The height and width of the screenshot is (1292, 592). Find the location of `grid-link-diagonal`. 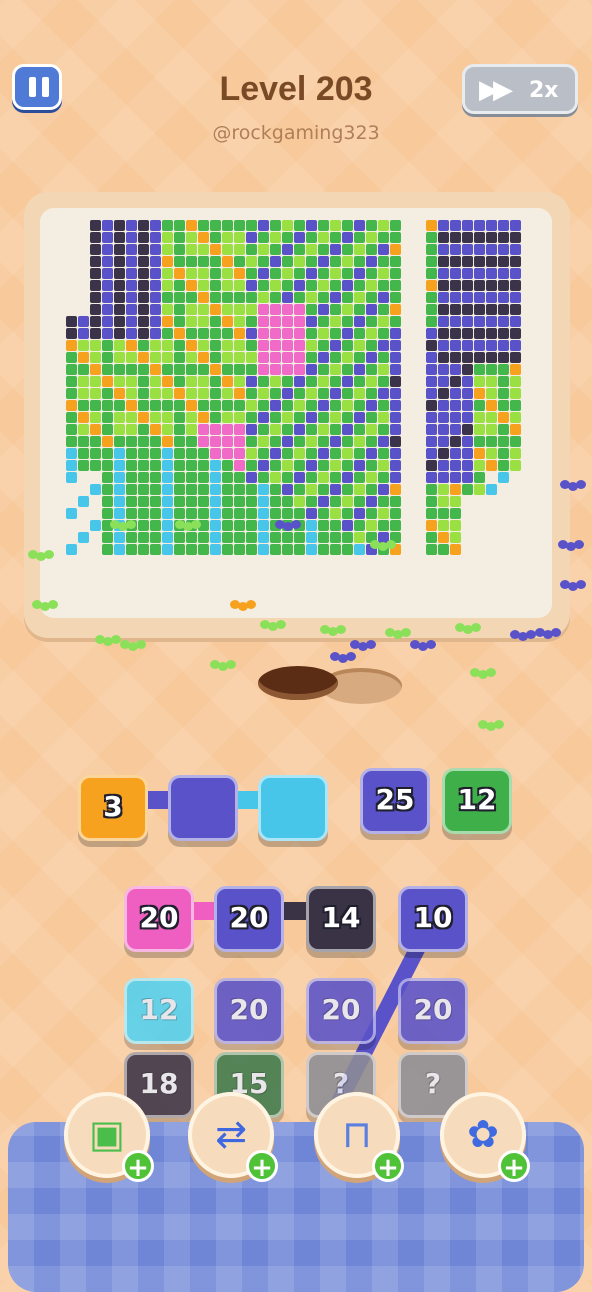

grid-link-diagonal is located at coordinates (386, 1010).